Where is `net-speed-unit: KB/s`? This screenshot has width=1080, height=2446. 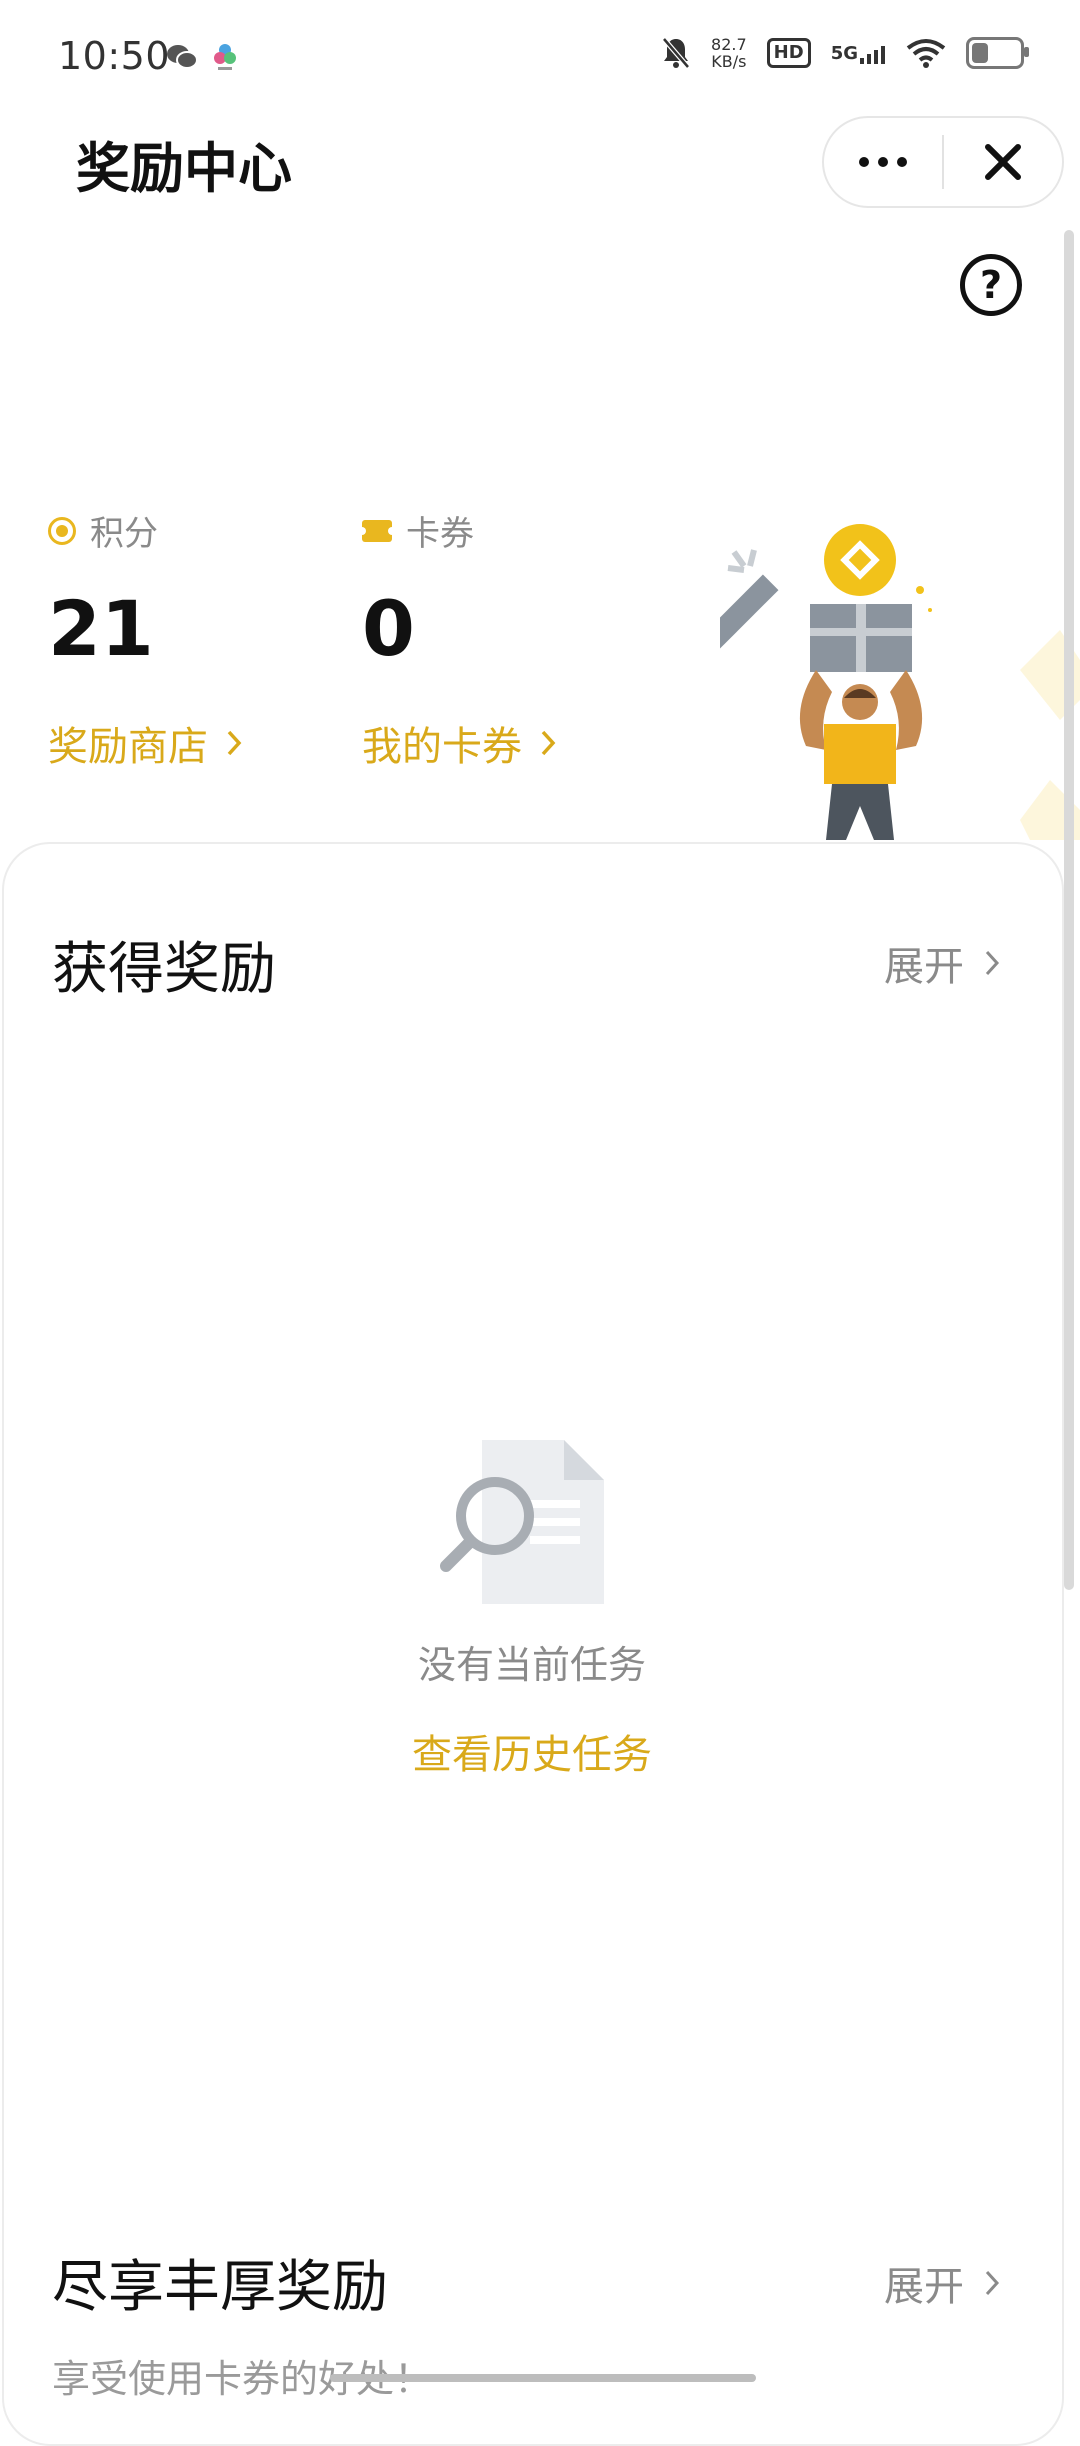
net-speed-unit: KB/s is located at coordinates (729, 61).